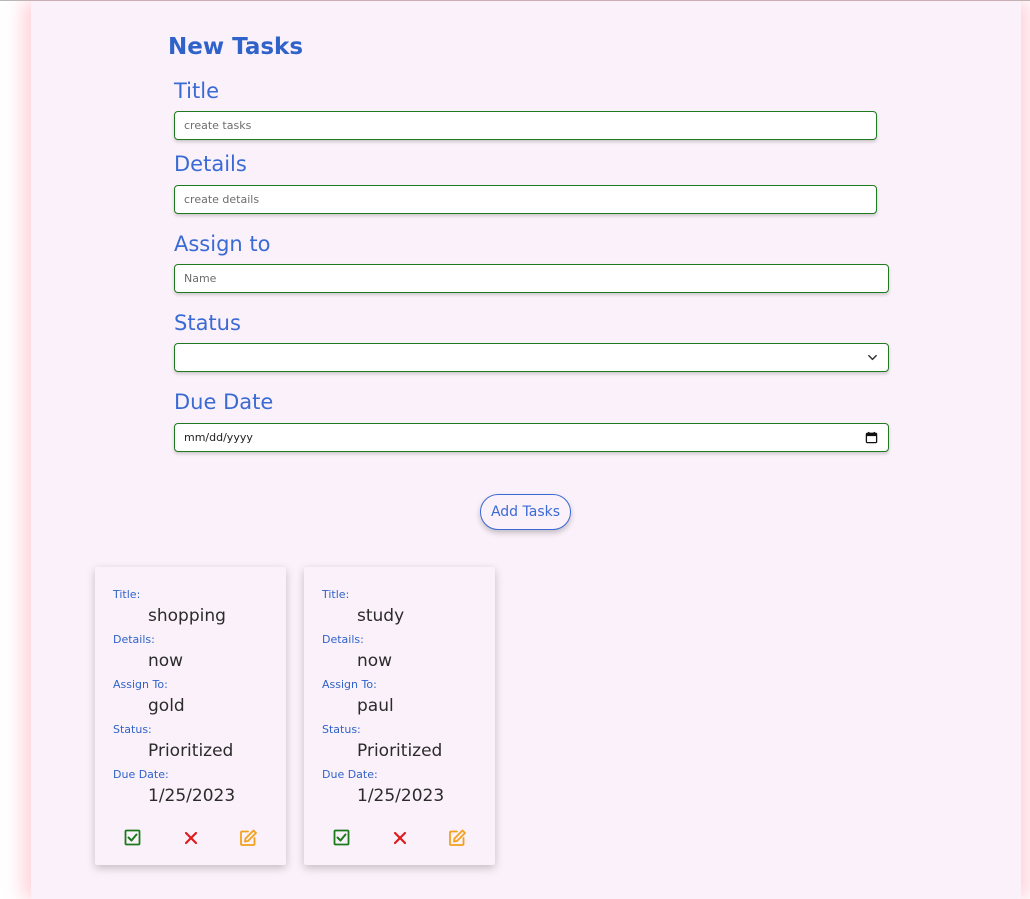 This screenshot has width=1030, height=899. Describe the element at coordinates (197, 91) in the screenshot. I see `title-label: Title` at that location.